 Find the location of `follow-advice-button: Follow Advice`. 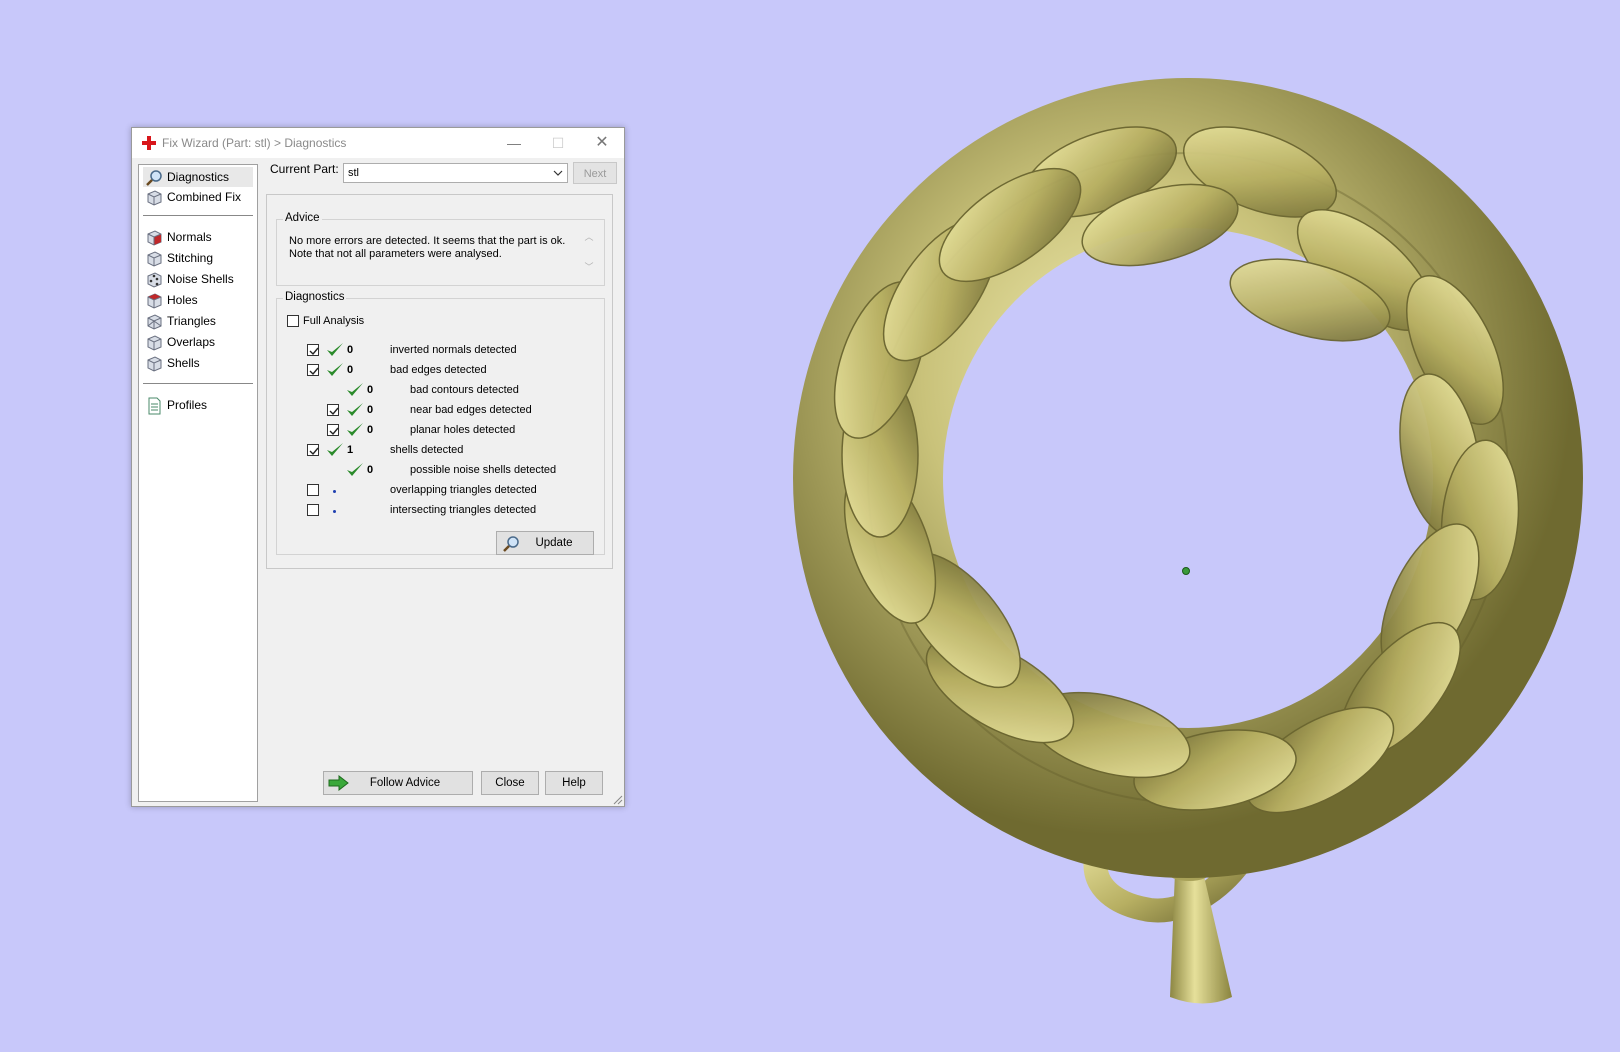

follow-advice-button: Follow Advice is located at coordinates (398, 783).